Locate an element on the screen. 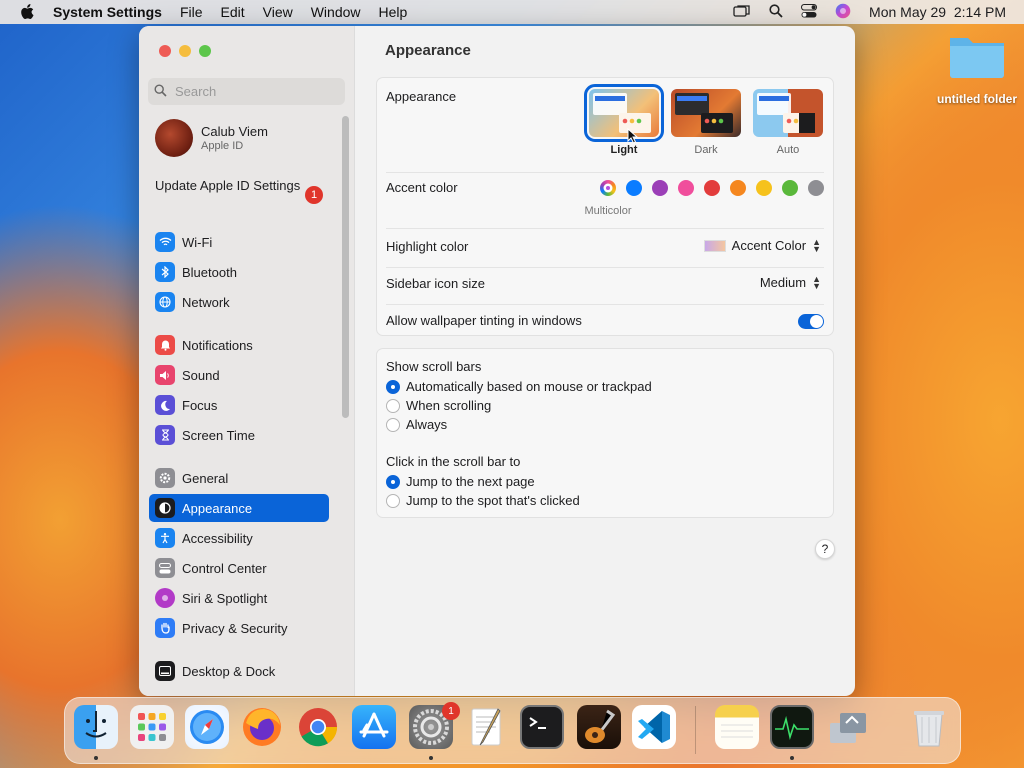 This screenshot has height=768, width=1024. sidebar-item-label: Appearance is located at coordinates (217, 508).